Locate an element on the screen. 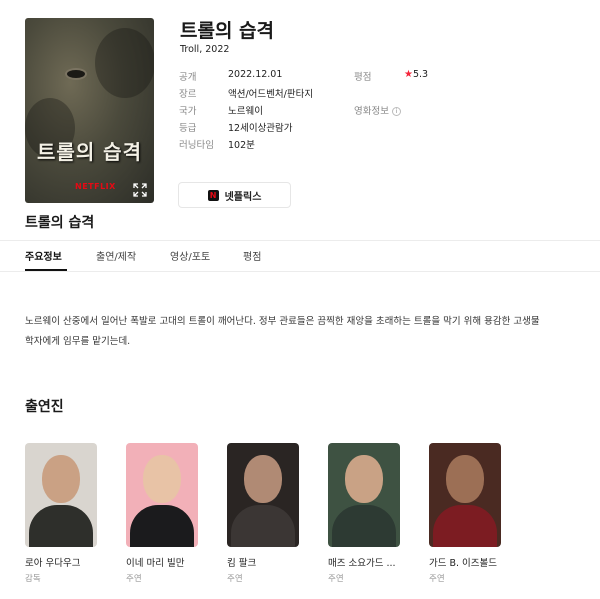 The height and width of the screenshot is (599, 600). expand-icon-svg is located at coordinates (140, 190).